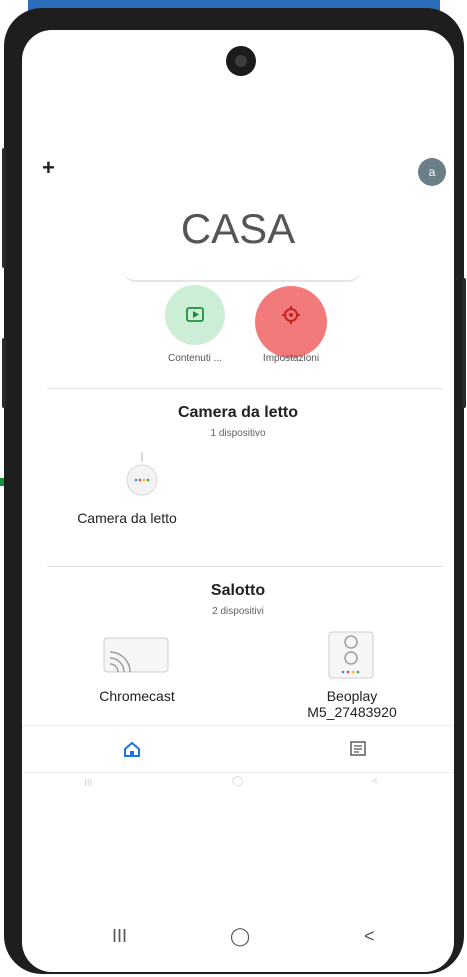 This screenshot has height=977, width=467. I want to click on speaker-icon, so click(351, 655).